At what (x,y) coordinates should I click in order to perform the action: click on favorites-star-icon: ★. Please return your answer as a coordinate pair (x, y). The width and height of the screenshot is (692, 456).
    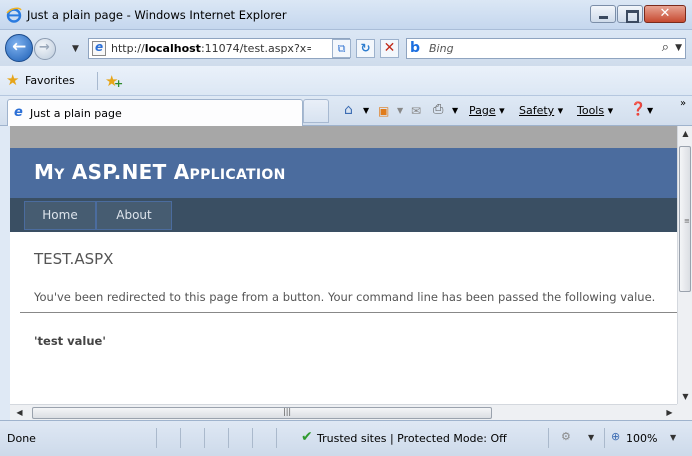
    Looking at the image, I should click on (12, 80).